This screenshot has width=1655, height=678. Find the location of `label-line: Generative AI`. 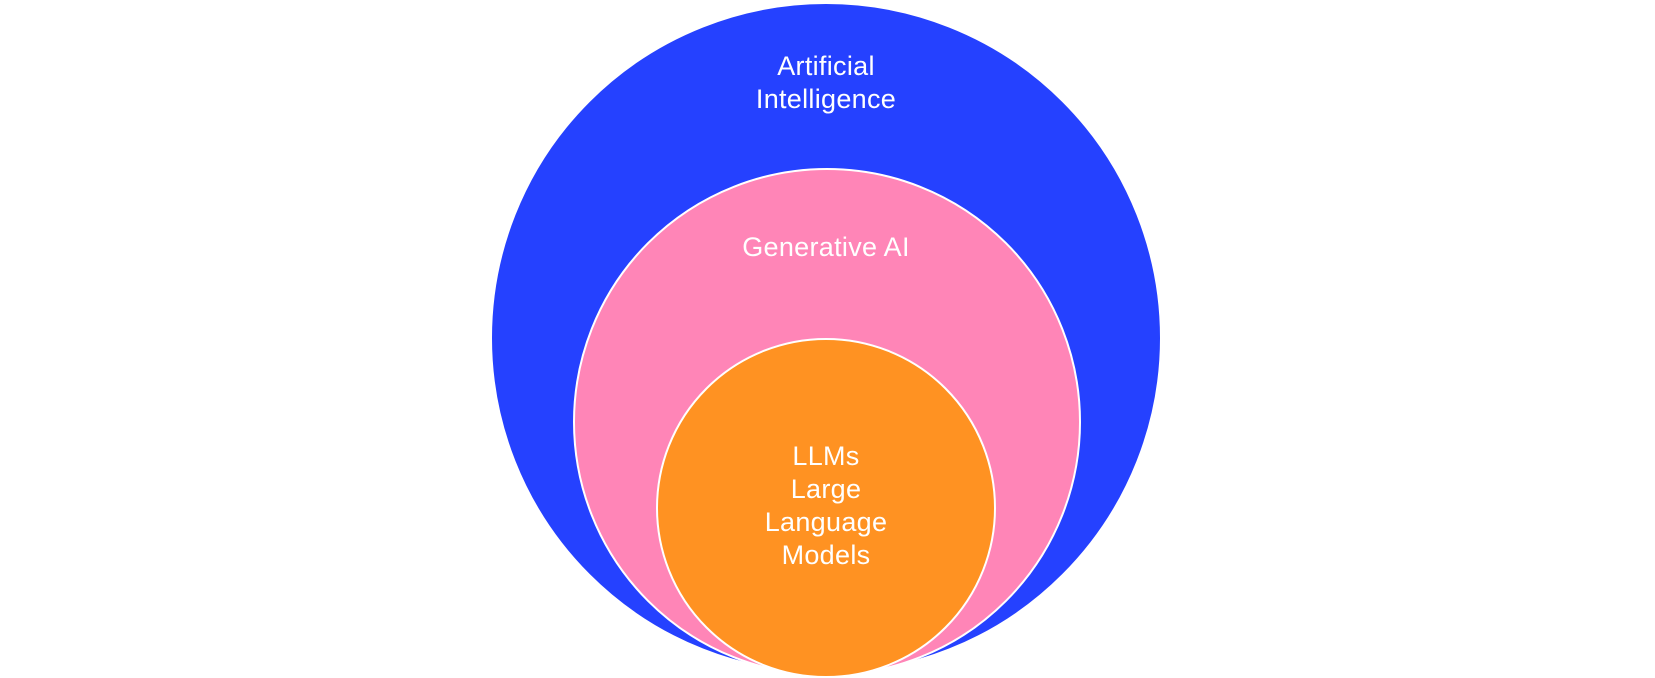

label-line: Generative AI is located at coordinates (826, 247).